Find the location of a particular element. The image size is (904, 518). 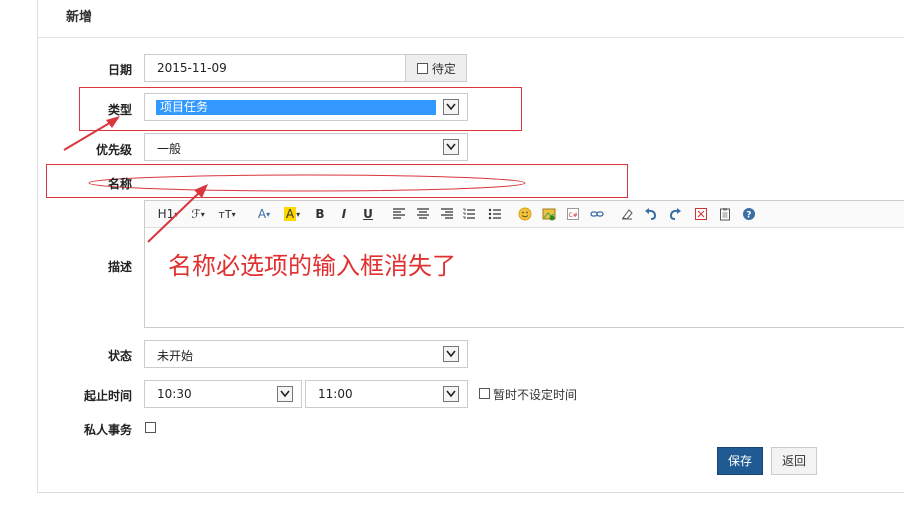

clipboard-icon is located at coordinates (725, 214).